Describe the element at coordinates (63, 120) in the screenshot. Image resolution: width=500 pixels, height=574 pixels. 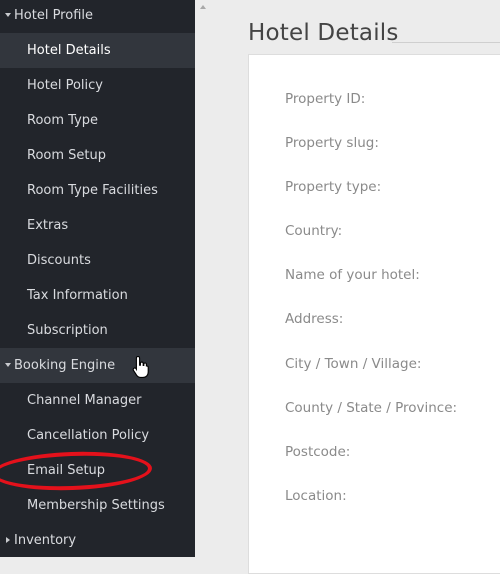
I see `sidebar-item-label: Room Type` at that location.